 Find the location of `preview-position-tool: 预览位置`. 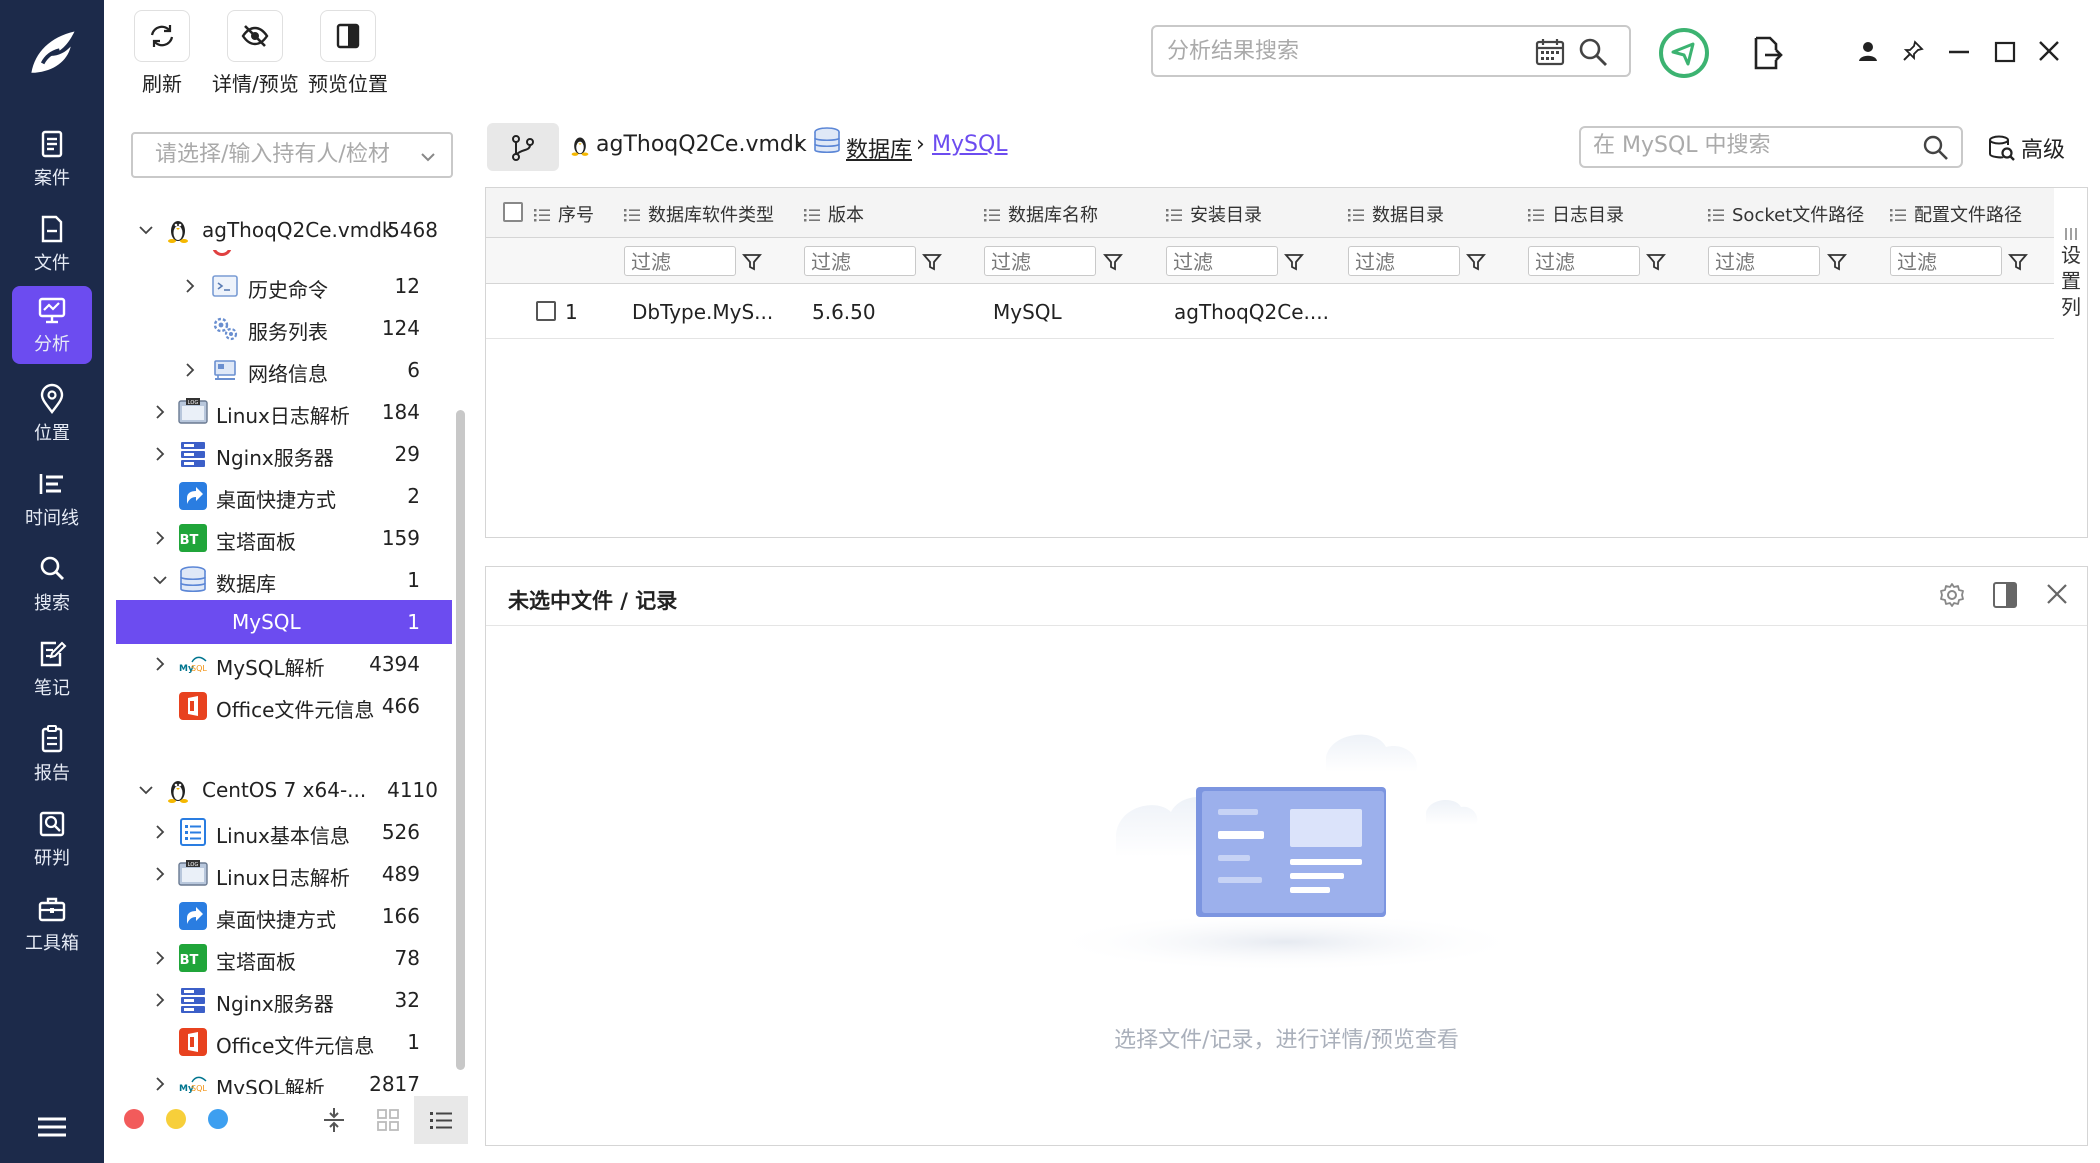

preview-position-tool: 预览位置 is located at coordinates (348, 53).